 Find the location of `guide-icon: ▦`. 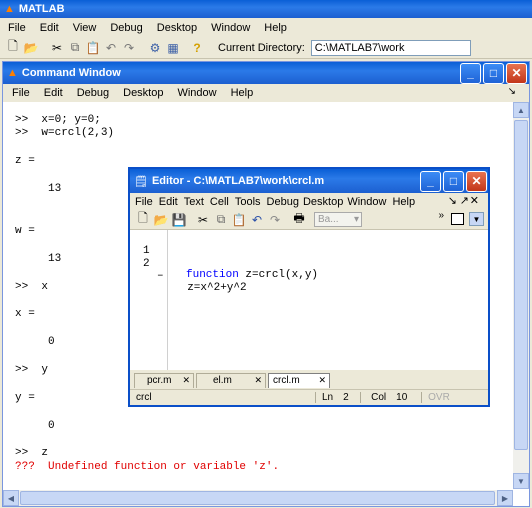

guide-icon: ▦ is located at coordinates (173, 48).